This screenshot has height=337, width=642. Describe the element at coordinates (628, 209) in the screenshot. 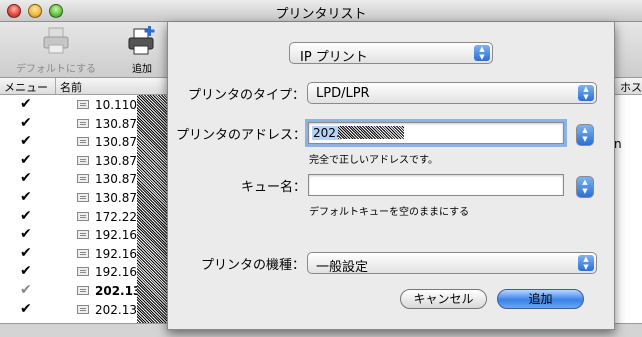

I see `host-column-strip: n` at that location.